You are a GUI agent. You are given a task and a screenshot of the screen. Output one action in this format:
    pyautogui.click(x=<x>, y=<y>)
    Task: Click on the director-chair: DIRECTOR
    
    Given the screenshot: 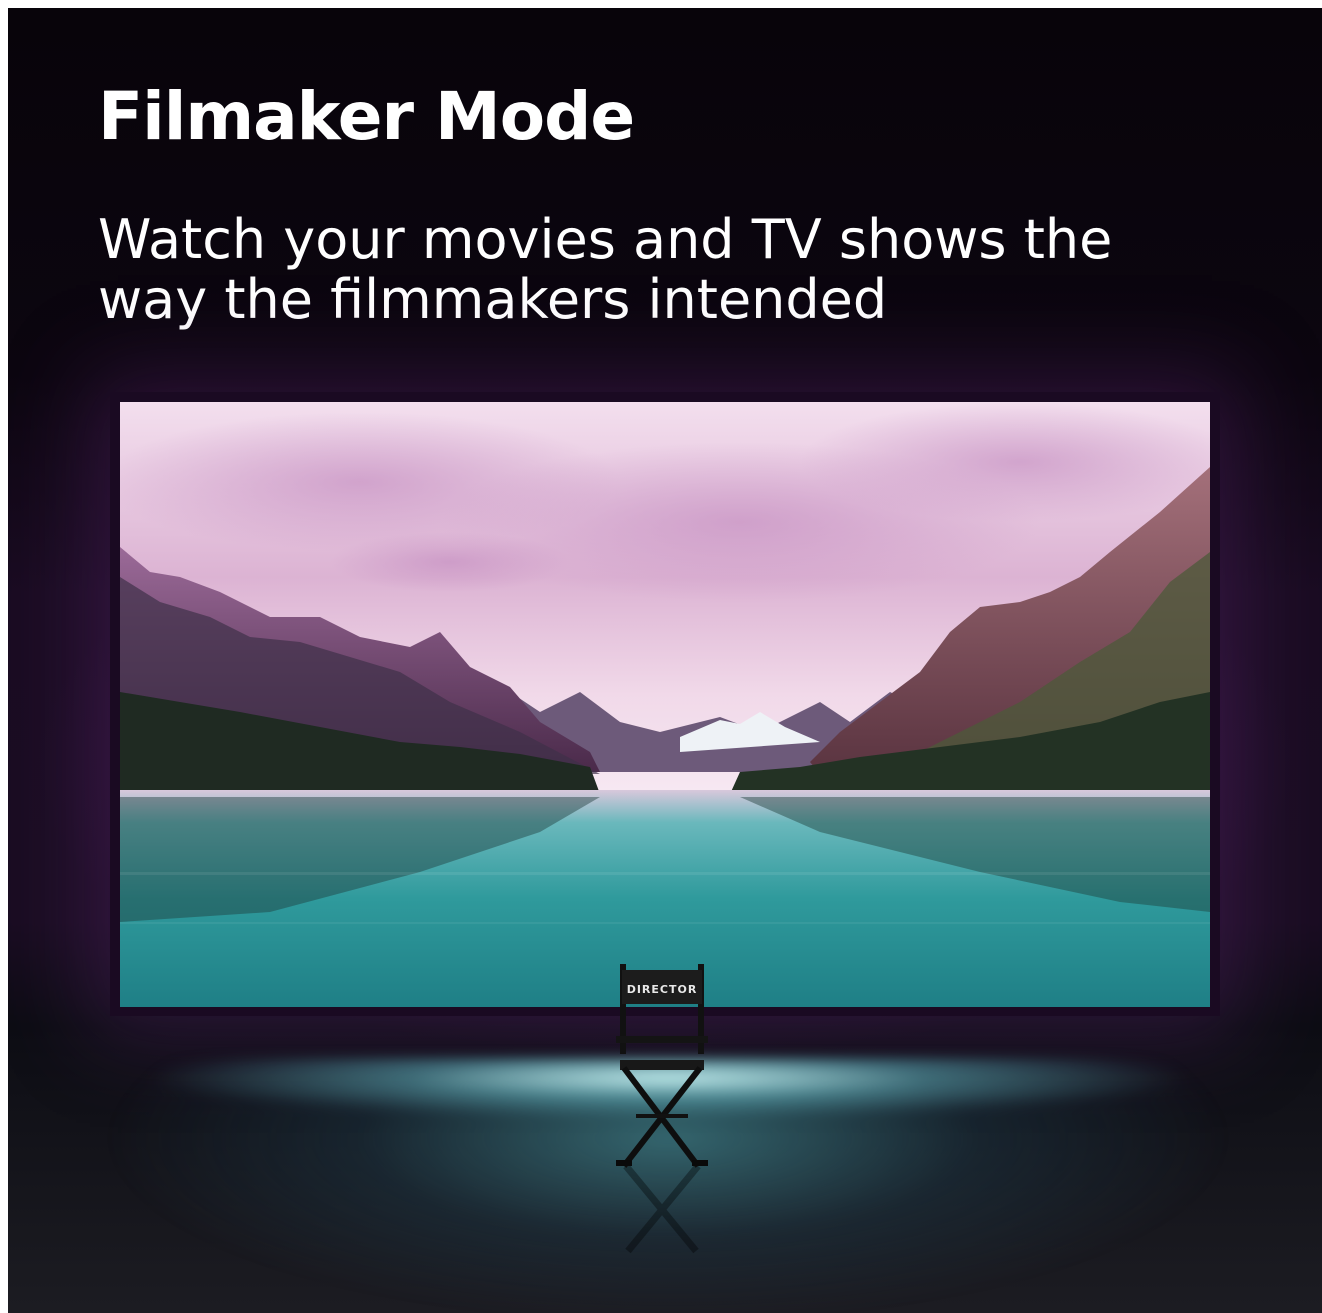 What is the action you would take?
    pyautogui.click(x=662, y=1109)
    